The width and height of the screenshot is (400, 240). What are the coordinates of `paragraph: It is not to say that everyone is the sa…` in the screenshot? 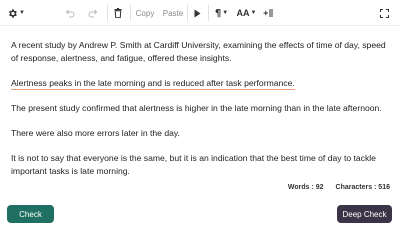 It's located at (193, 164).